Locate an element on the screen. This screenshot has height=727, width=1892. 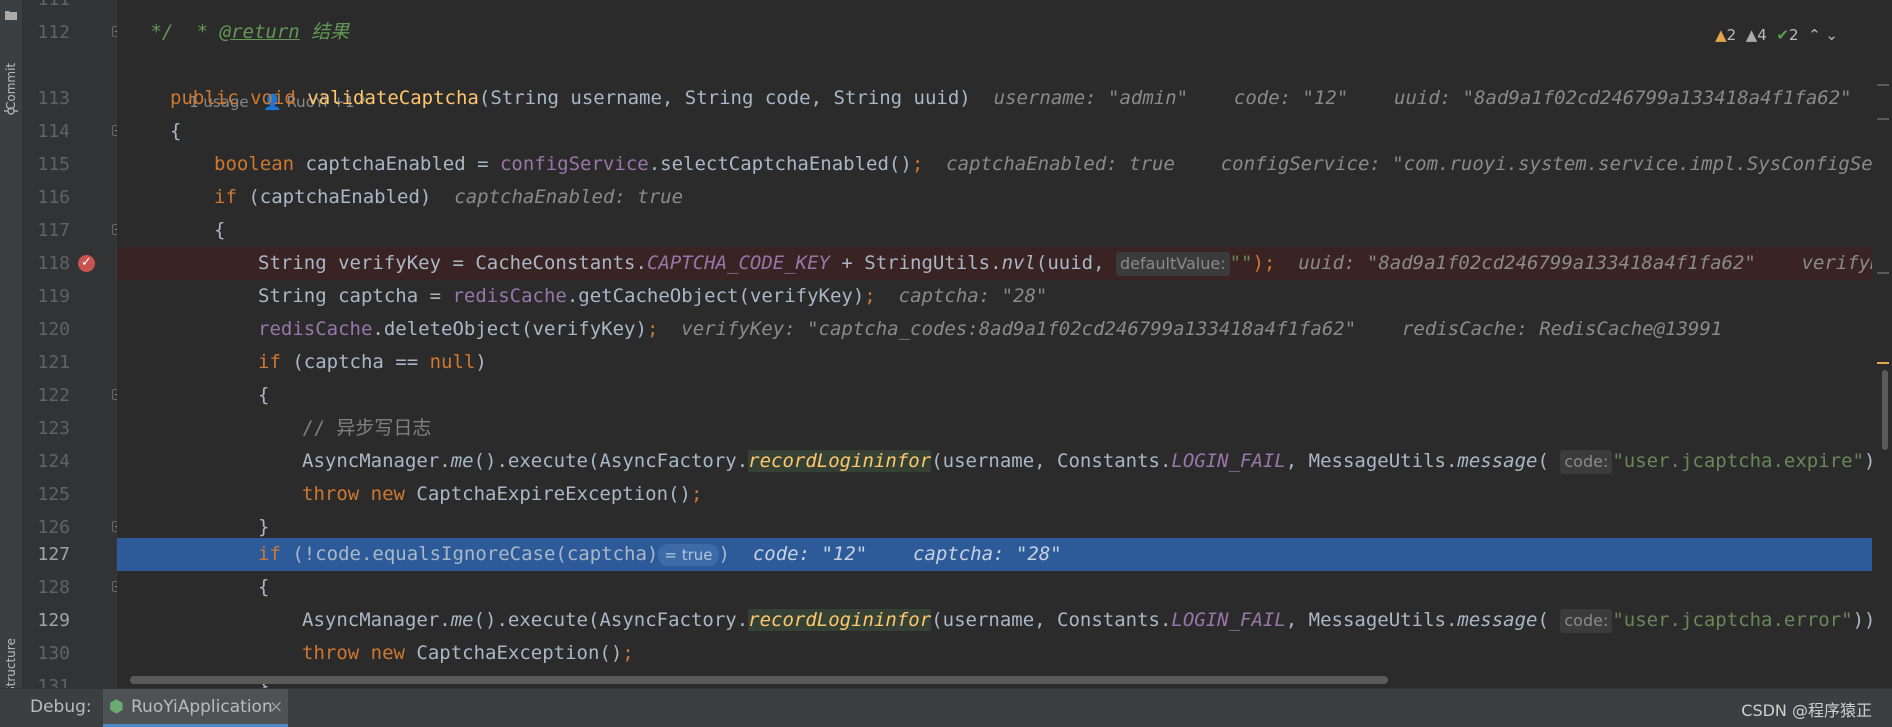
commit-icon is located at coordinates (11, 111).